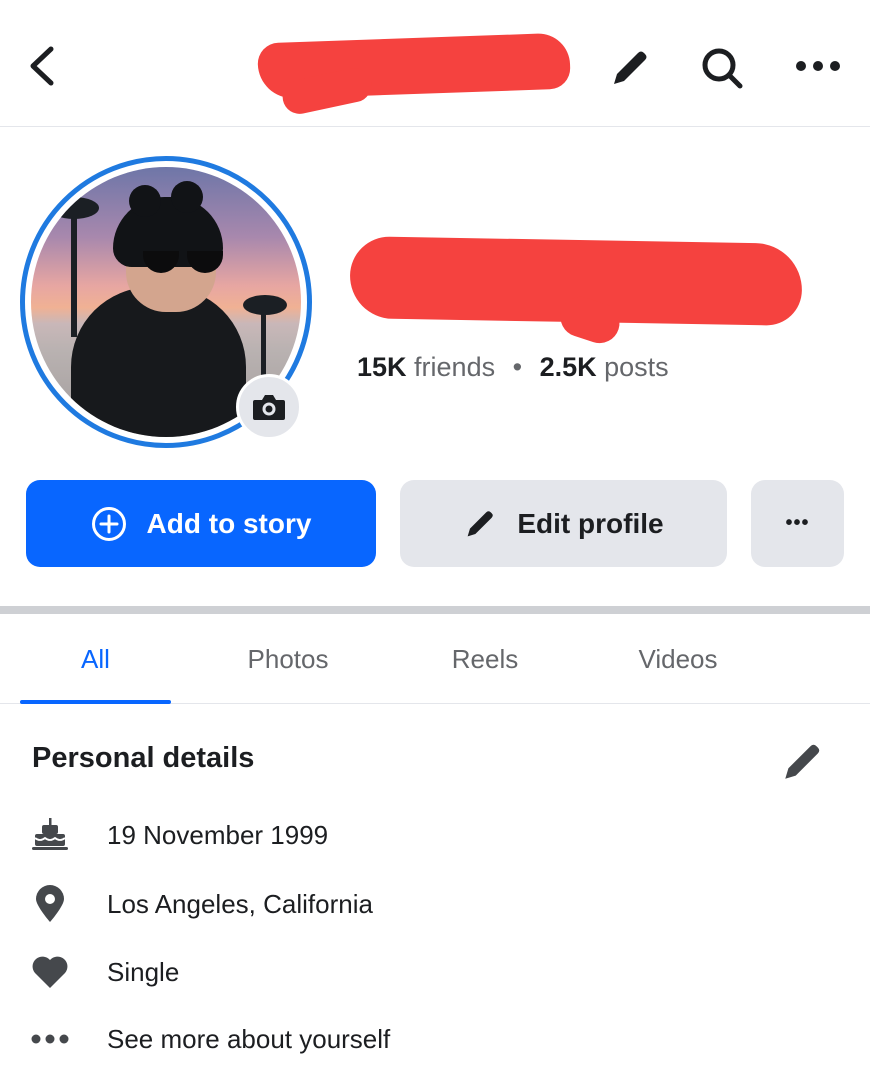 This screenshot has height=1080, width=870. What do you see at coordinates (50, 904) in the screenshot?
I see `location-pin-icon` at bounding box center [50, 904].